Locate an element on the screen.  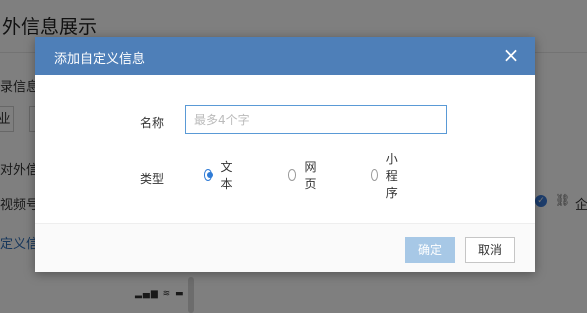
radio-label-miniprogram: 小程序 is located at coordinates (391, 175).